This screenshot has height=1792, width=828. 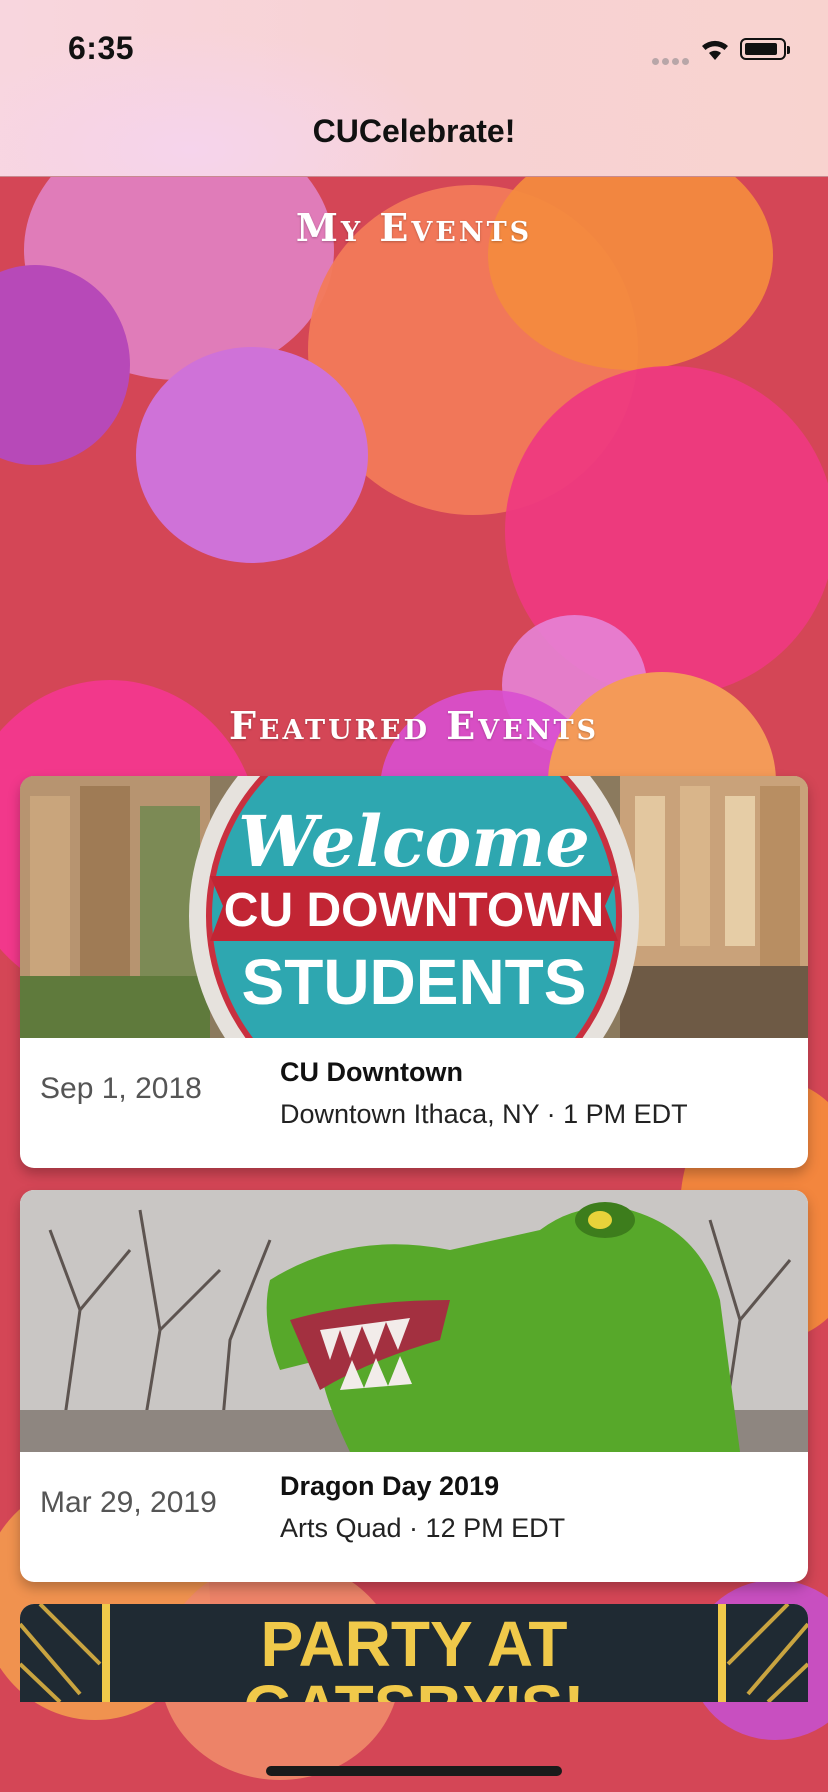 I want to click on navigation-bar: 6:35 CUCelebrate!, so click(x=414, y=88).